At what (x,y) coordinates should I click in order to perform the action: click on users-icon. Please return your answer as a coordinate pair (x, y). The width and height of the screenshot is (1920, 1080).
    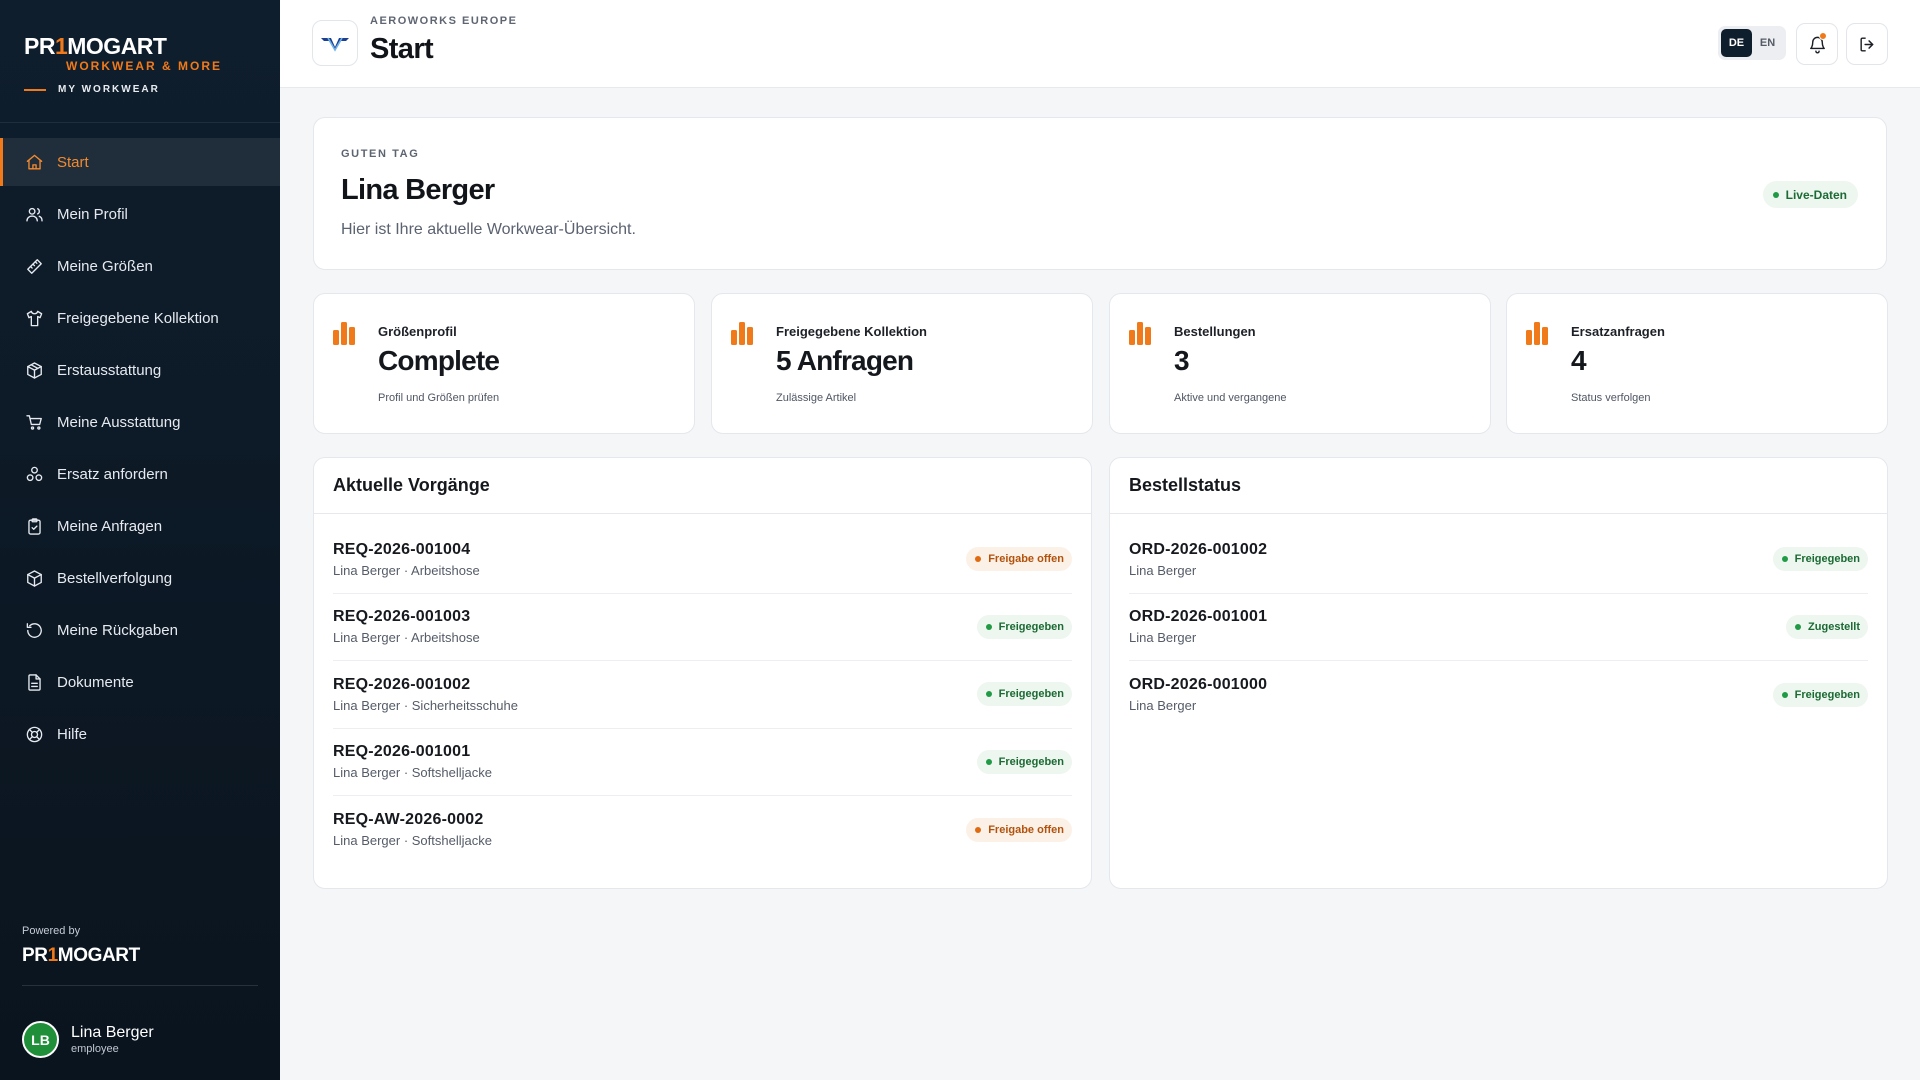
    Looking at the image, I should click on (34, 214).